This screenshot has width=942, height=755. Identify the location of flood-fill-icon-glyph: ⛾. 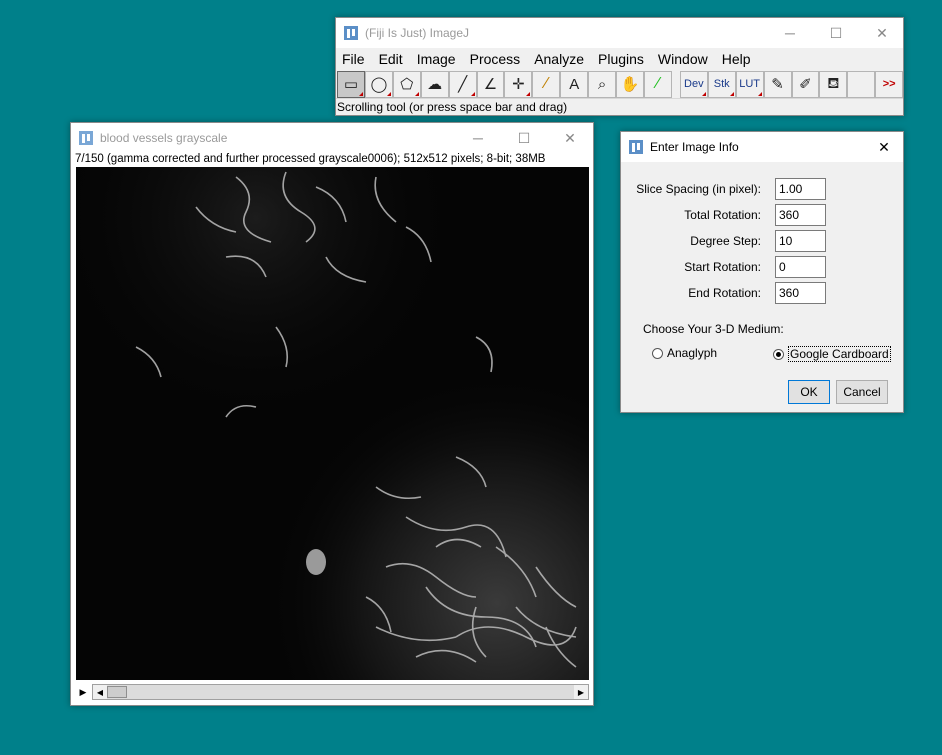
(833, 83).